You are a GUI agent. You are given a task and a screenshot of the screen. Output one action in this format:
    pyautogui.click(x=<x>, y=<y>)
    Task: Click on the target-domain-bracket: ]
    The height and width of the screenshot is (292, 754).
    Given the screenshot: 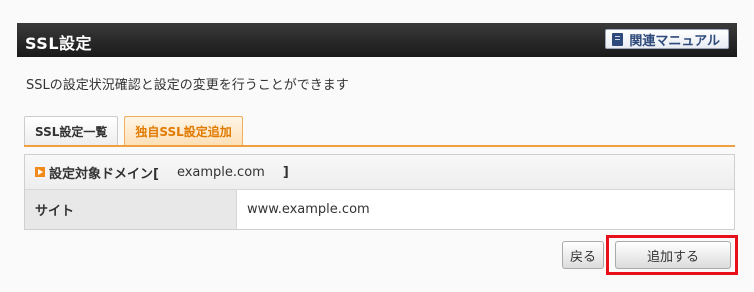 What is the action you would take?
    pyautogui.click(x=285, y=172)
    